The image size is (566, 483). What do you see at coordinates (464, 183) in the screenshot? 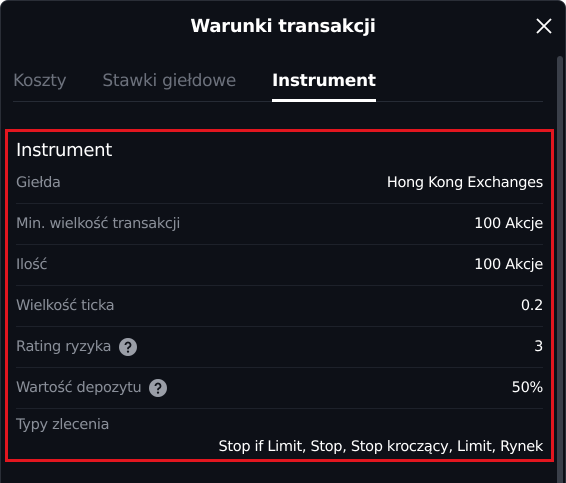
I see `field-value: Hong Kong Exchanges` at bounding box center [464, 183].